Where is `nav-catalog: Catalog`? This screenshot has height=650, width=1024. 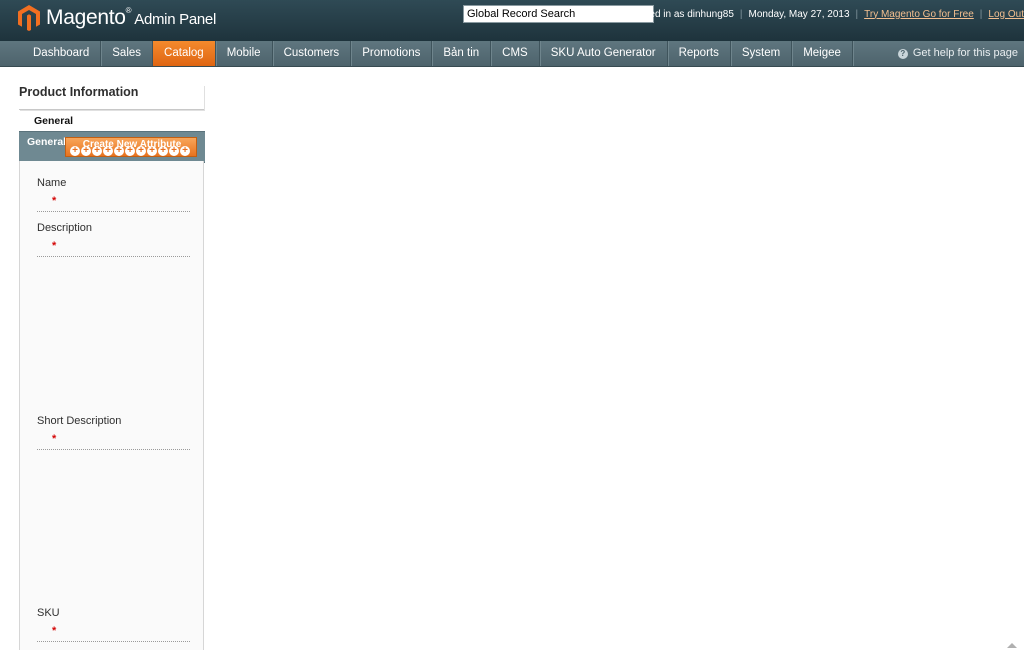 nav-catalog: Catalog is located at coordinates (184, 53).